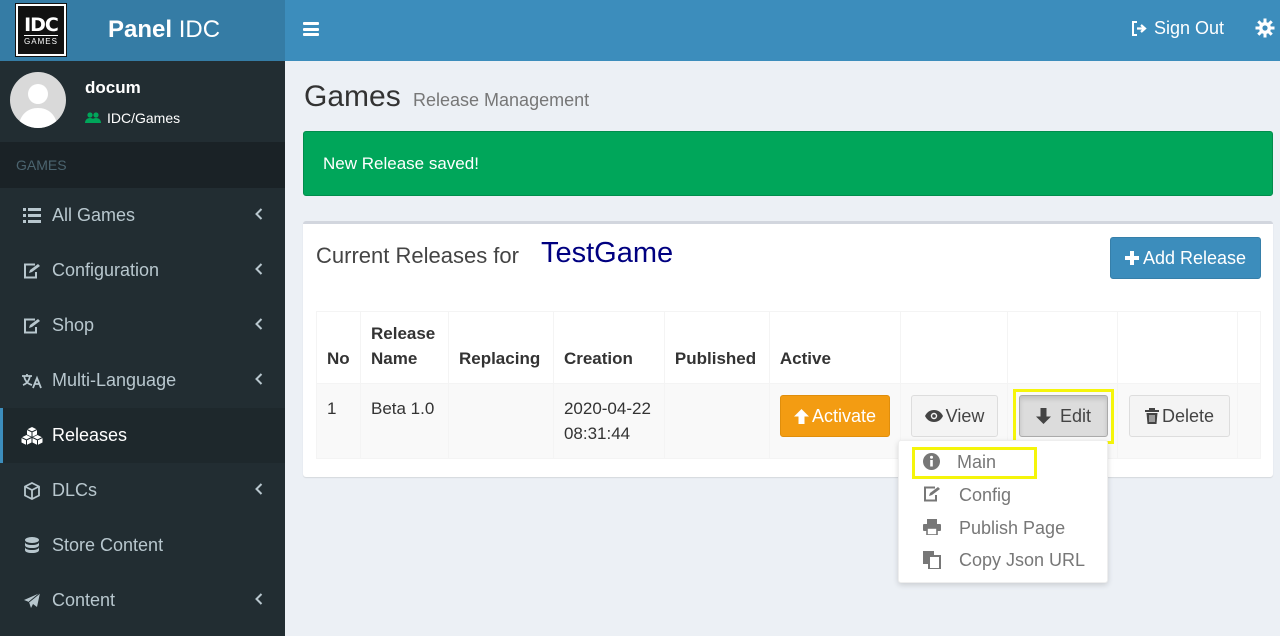 Image resolution: width=1280 pixels, height=636 pixels. What do you see at coordinates (38, 100) in the screenshot?
I see `avatar` at bounding box center [38, 100].